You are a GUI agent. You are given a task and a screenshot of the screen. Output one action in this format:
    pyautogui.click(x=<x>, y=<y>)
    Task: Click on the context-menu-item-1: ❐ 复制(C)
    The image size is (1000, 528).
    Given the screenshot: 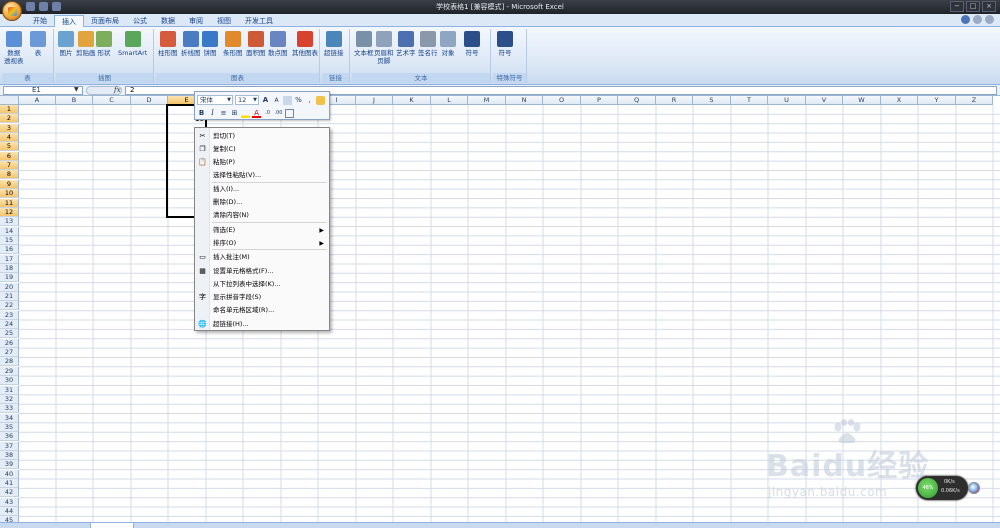 What is the action you would take?
    pyautogui.click(x=262, y=149)
    